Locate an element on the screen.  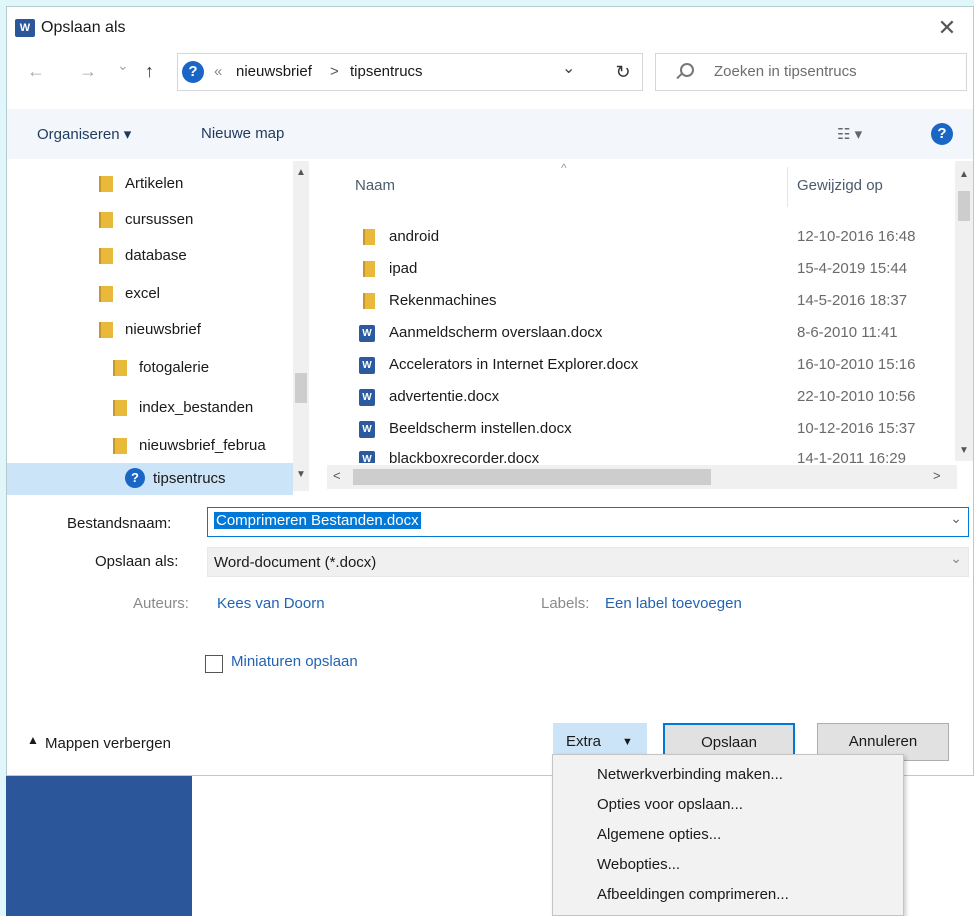
location-help-icon: ? is located at coordinates (193, 72).